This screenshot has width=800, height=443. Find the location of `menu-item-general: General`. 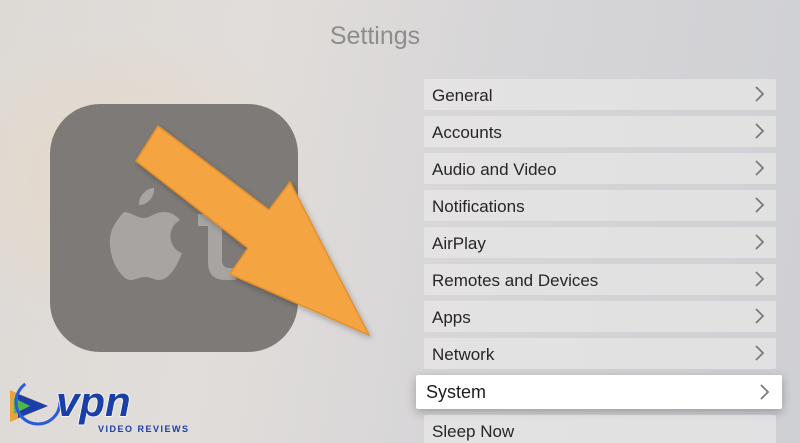

menu-item-general: General is located at coordinates (600, 94).